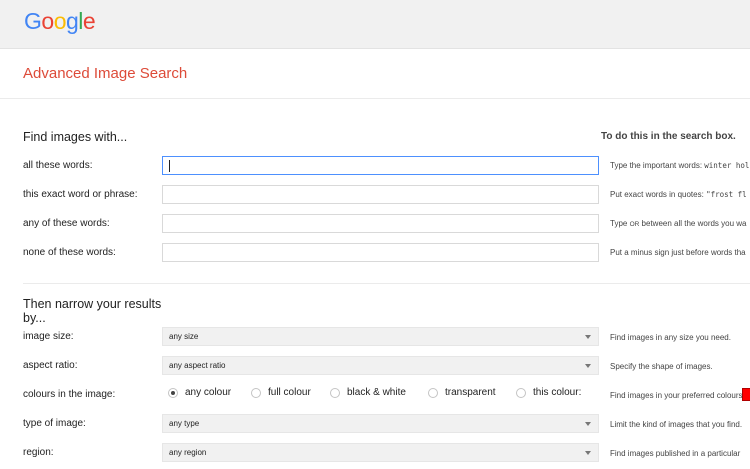 The image size is (750, 469). Describe the element at coordinates (197, 365) in the screenshot. I see `aspect-ratio-value: any aspect ratio` at that location.